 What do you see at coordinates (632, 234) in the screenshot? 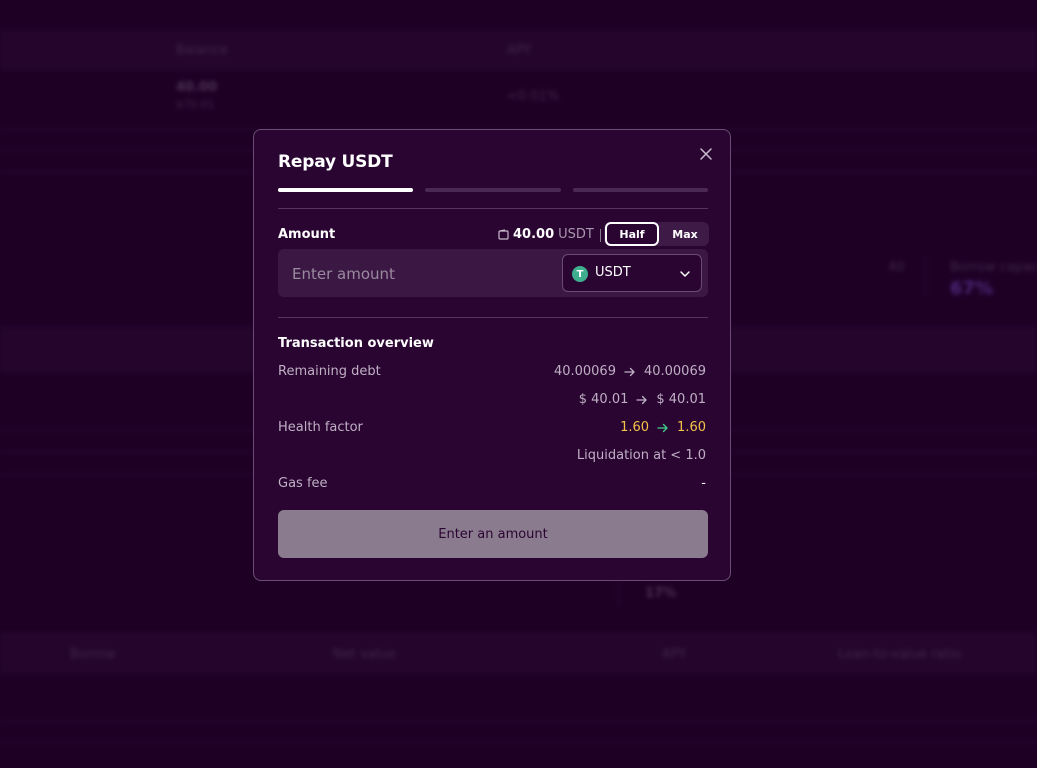
I see `half-button: Half` at bounding box center [632, 234].